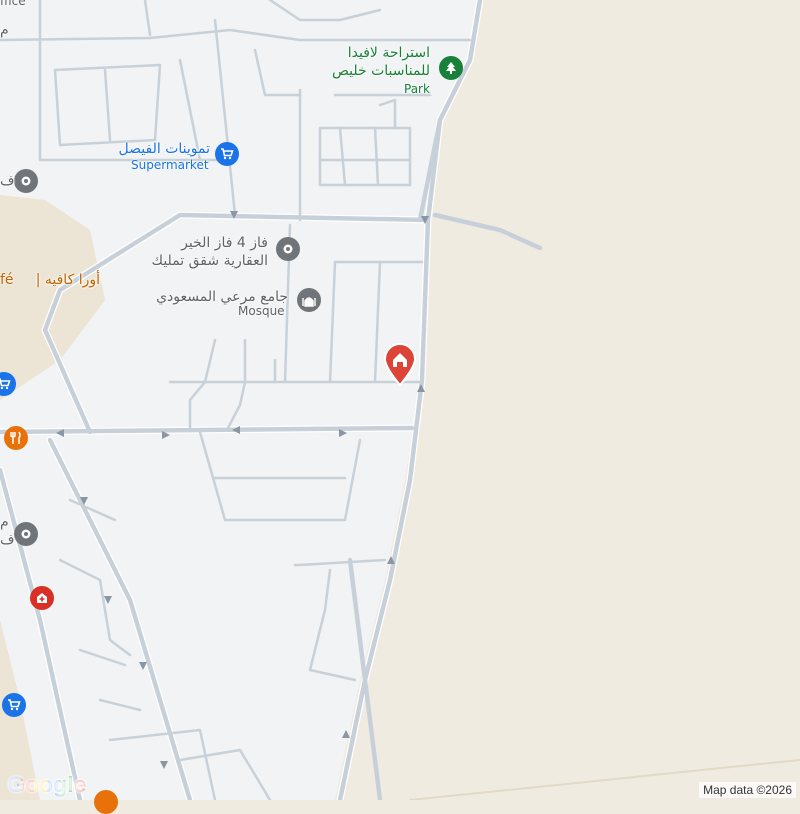  I want to click on mosque-type-label: Mosque, so click(261, 311).